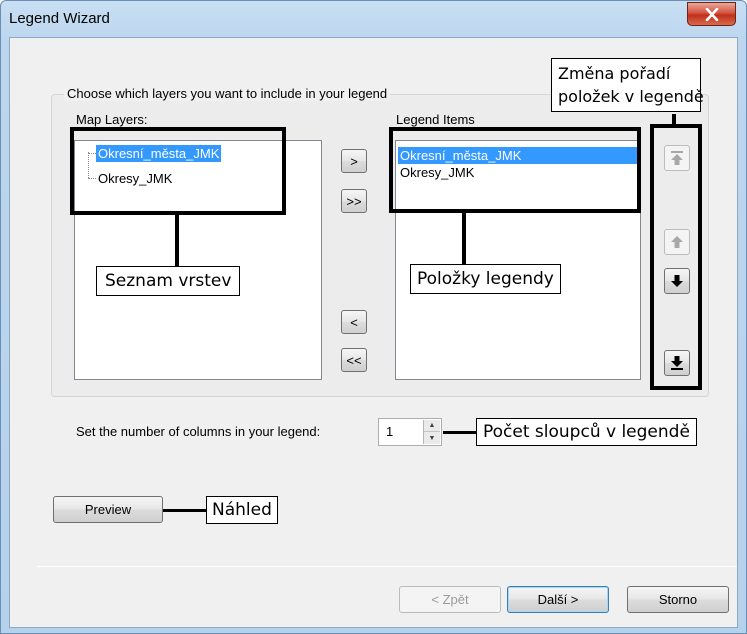 This screenshot has height=634, width=747. Describe the element at coordinates (242, 510) in the screenshot. I see `annotation-nahled: Náhled` at that location.